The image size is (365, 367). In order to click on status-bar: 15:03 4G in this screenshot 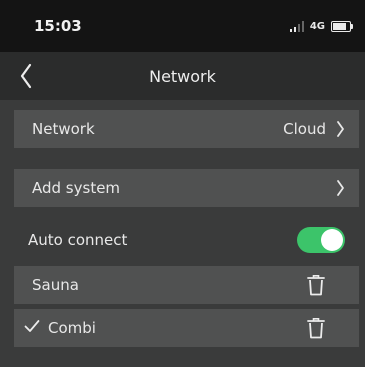, I will do `click(182, 26)`.